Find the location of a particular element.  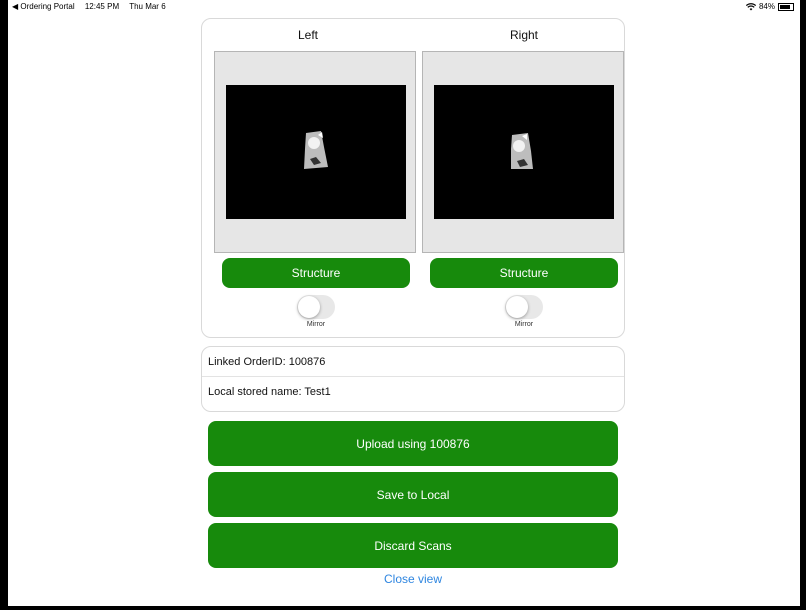

battery-icon is located at coordinates (786, 6).